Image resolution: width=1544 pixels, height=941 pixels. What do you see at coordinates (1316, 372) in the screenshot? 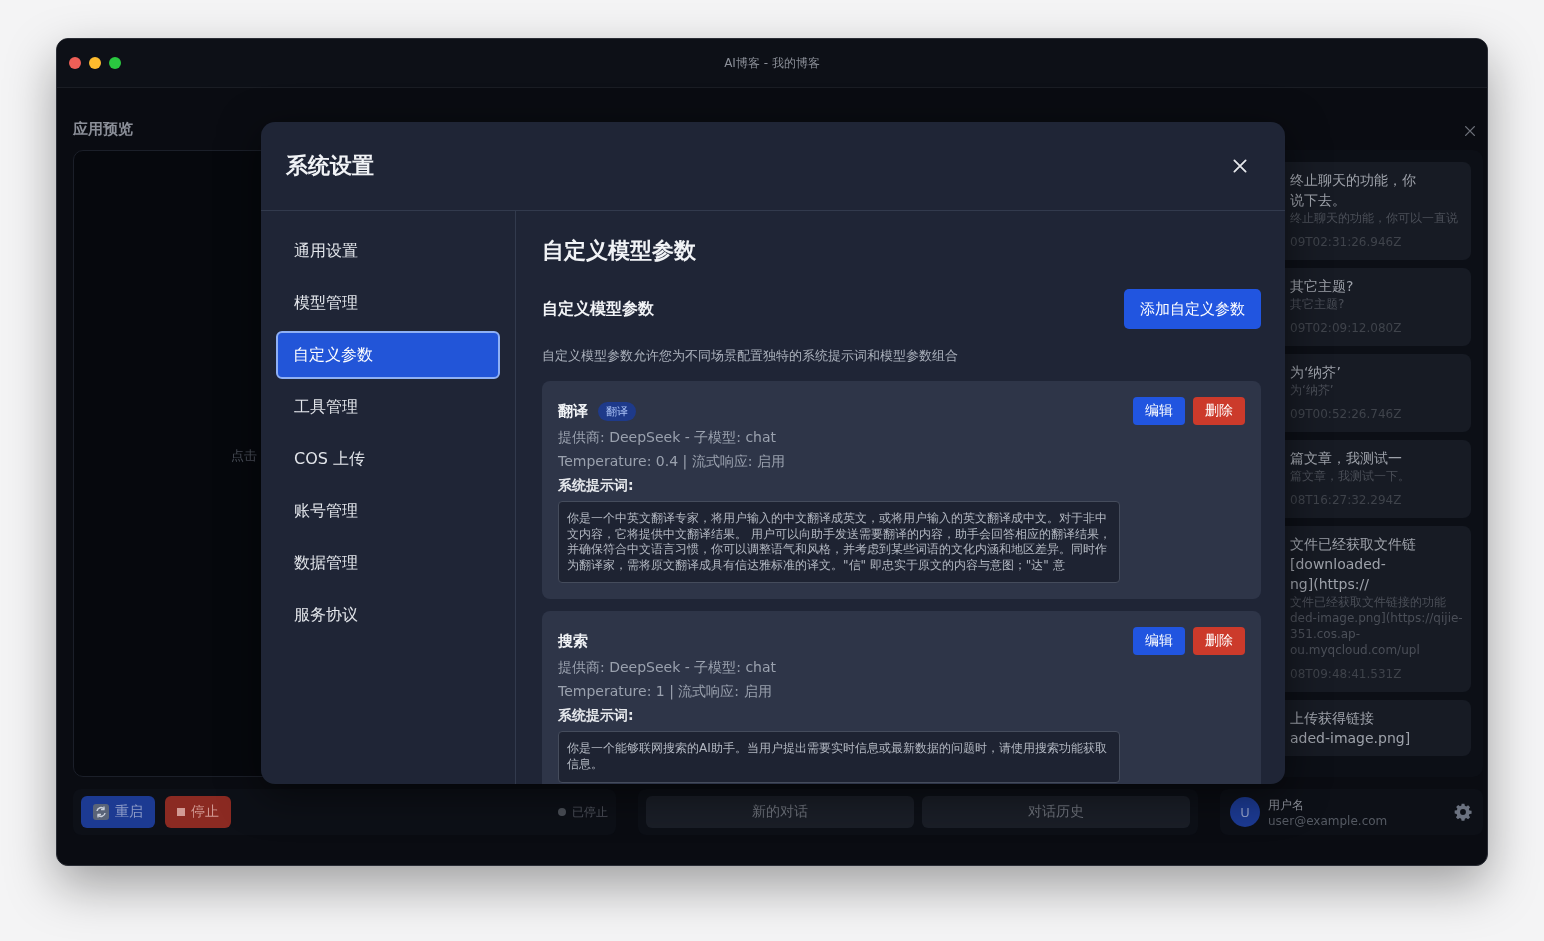
I see `history-title: 为‘纳芥’` at bounding box center [1316, 372].